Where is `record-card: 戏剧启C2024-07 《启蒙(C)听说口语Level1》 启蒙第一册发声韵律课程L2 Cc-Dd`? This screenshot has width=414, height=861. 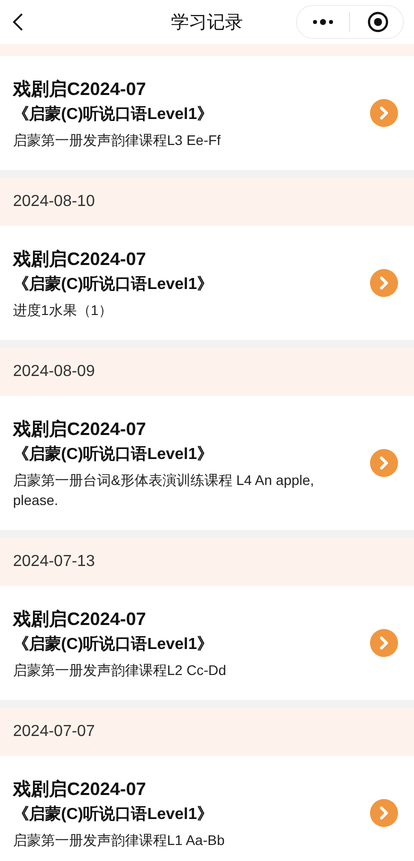 record-card: 戏剧启C2024-07 《启蒙(C)听说口语Level1》 启蒙第一册发声韵律课程L2 Cc-Dd is located at coordinates (207, 643).